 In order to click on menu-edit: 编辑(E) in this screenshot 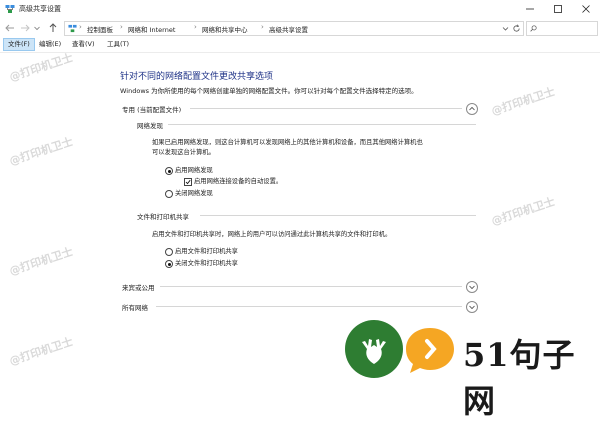, I will do `click(50, 44)`.